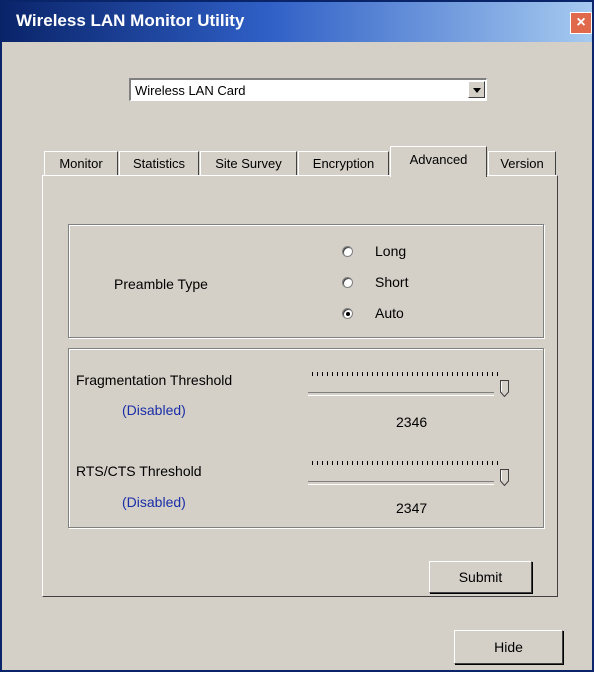 This screenshot has width=594, height=680. What do you see at coordinates (159, 163) in the screenshot?
I see `tab-statistics: Statistics` at bounding box center [159, 163].